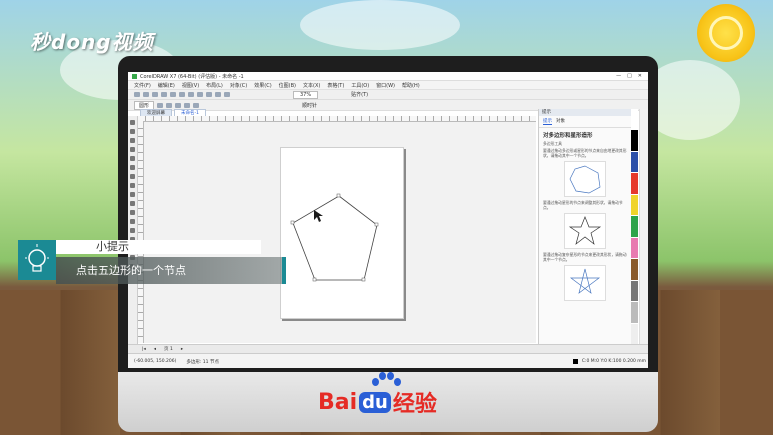  I want to click on close-icon: ✕, so click(640, 76).